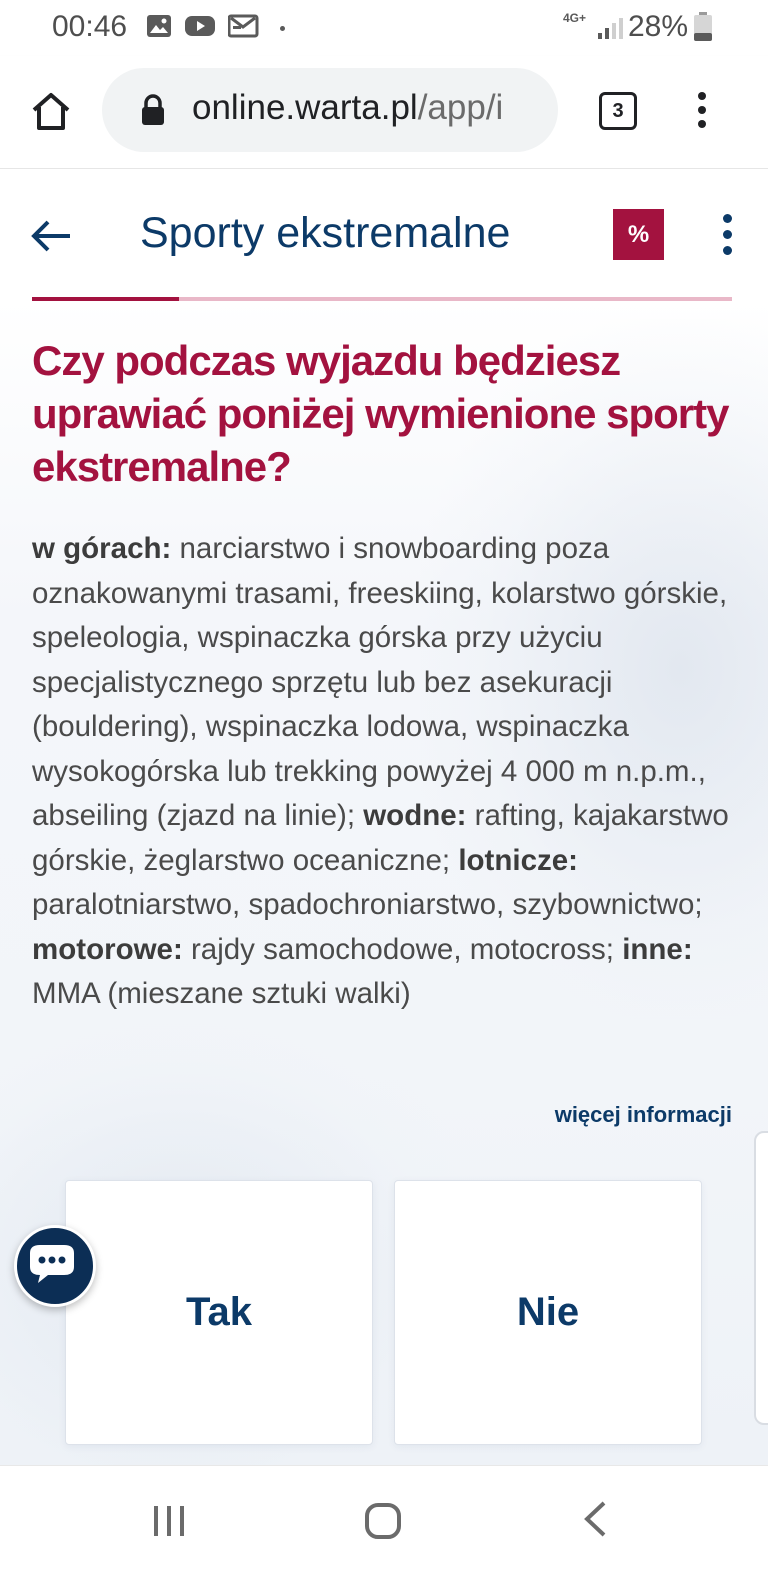  Describe the element at coordinates (657, 949) in the screenshot. I see `other-label: inne:` at that location.